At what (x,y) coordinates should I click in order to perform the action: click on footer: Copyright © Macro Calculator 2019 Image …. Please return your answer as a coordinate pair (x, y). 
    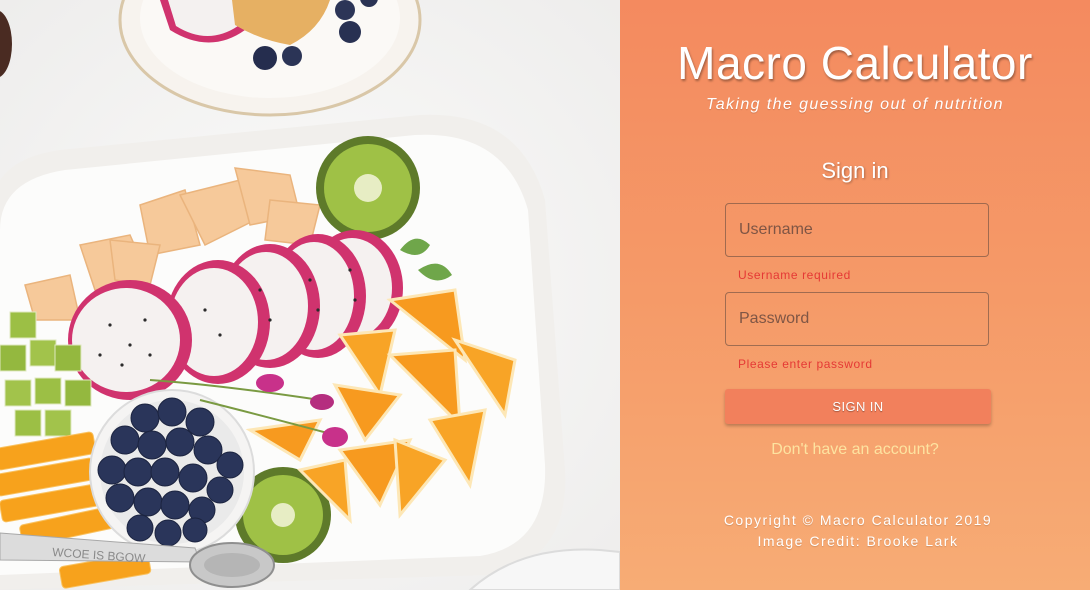
    Looking at the image, I should click on (855, 531).